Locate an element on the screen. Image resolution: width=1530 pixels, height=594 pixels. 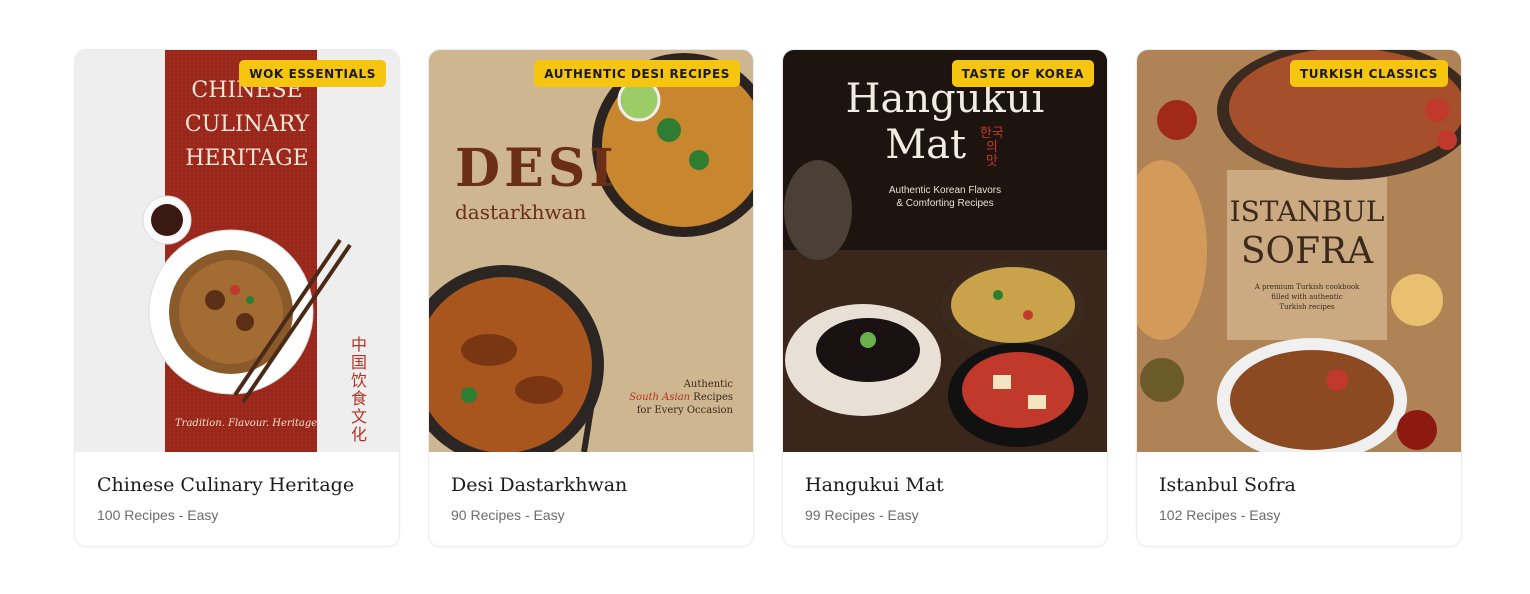
card-meta: 99 Recipes - Easy is located at coordinates (945, 515).